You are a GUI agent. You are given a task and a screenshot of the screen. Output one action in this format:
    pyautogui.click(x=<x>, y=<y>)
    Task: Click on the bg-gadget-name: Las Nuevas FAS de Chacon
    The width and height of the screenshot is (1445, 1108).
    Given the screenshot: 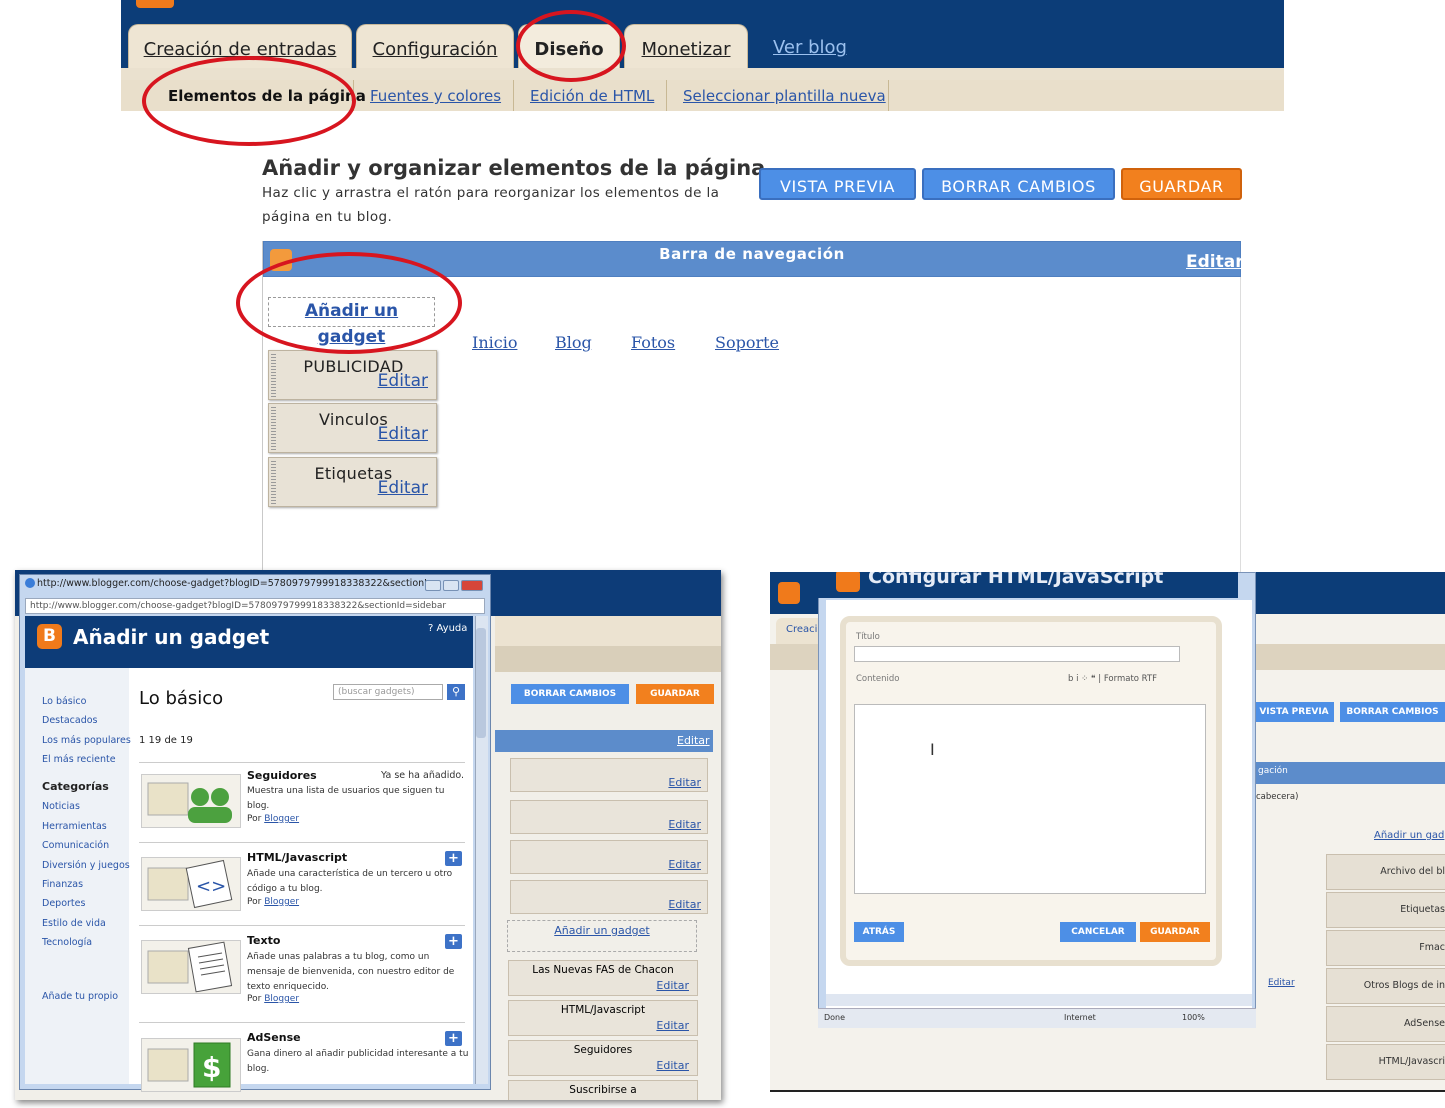 What is the action you would take?
    pyautogui.click(x=603, y=970)
    